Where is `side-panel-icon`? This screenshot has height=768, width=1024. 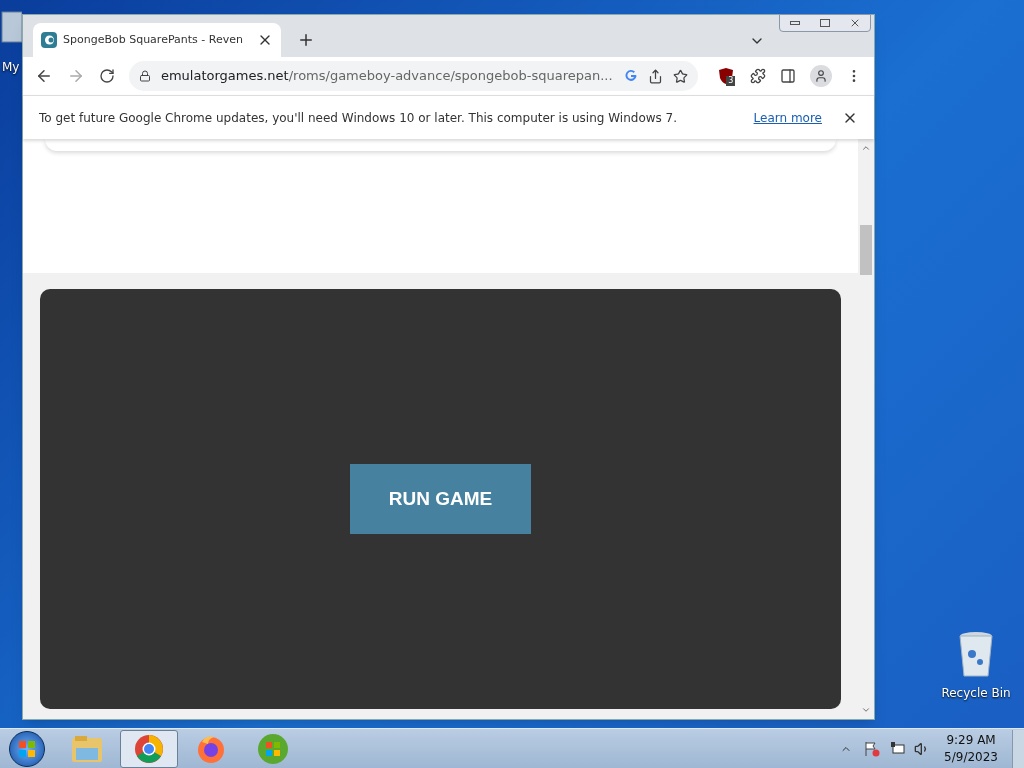
side-panel-icon is located at coordinates (788, 76).